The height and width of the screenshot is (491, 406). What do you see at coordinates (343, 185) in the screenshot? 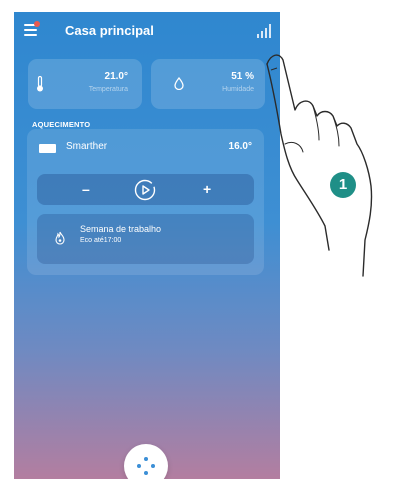
I see `callout-badge: 1` at bounding box center [343, 185].